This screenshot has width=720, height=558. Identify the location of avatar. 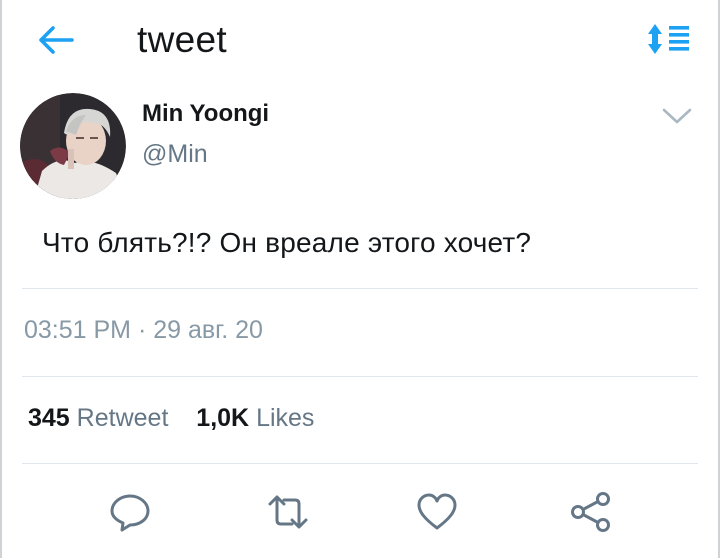
(73, 146).